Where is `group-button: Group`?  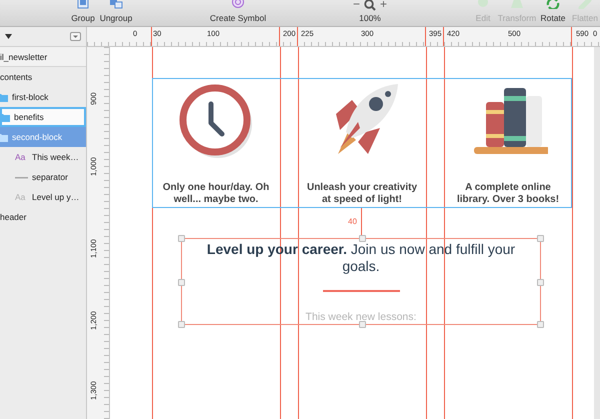 group-button: Group is located at coordinates (83, 13).